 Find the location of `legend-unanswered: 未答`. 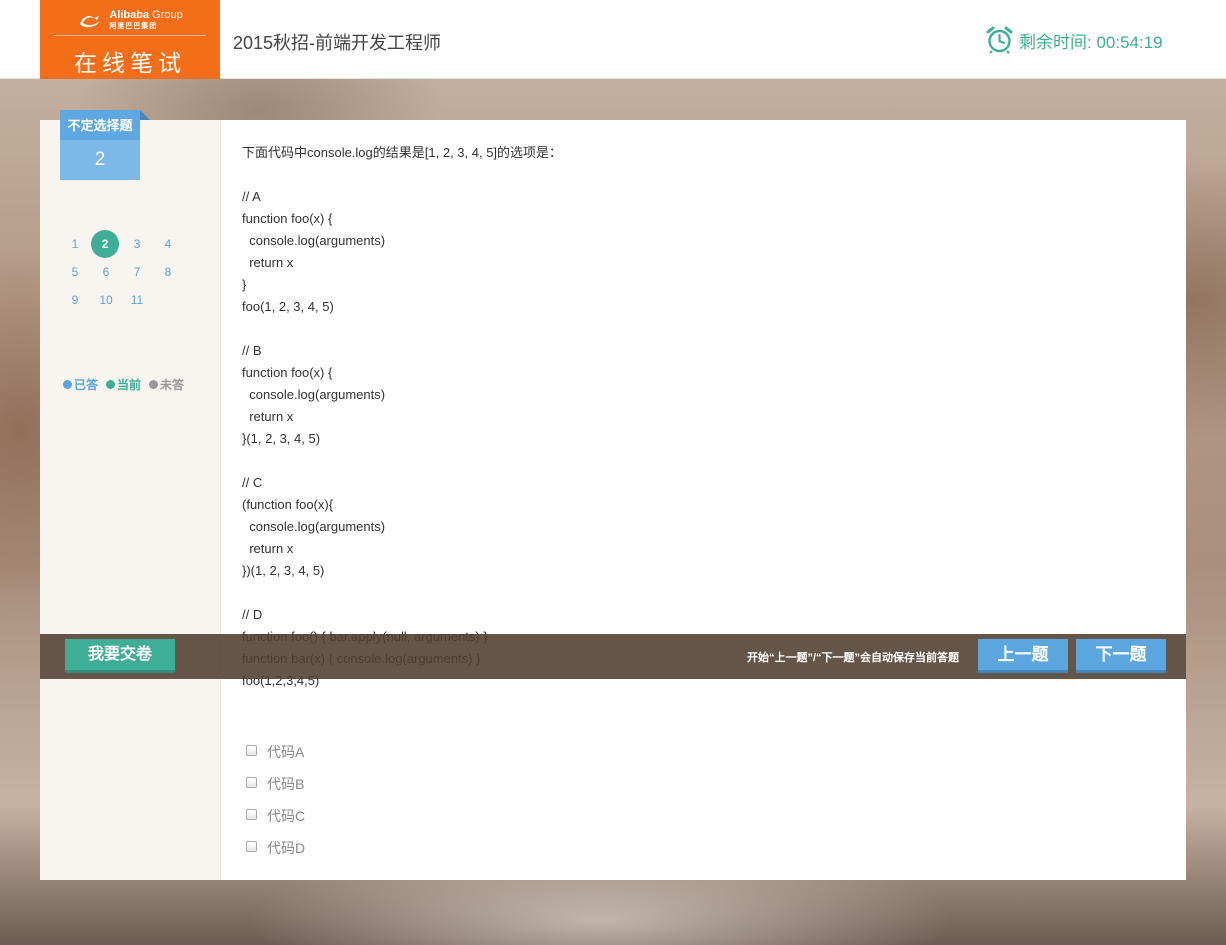

legend-unanswered: 未答 is located at coordinates (166, 384).